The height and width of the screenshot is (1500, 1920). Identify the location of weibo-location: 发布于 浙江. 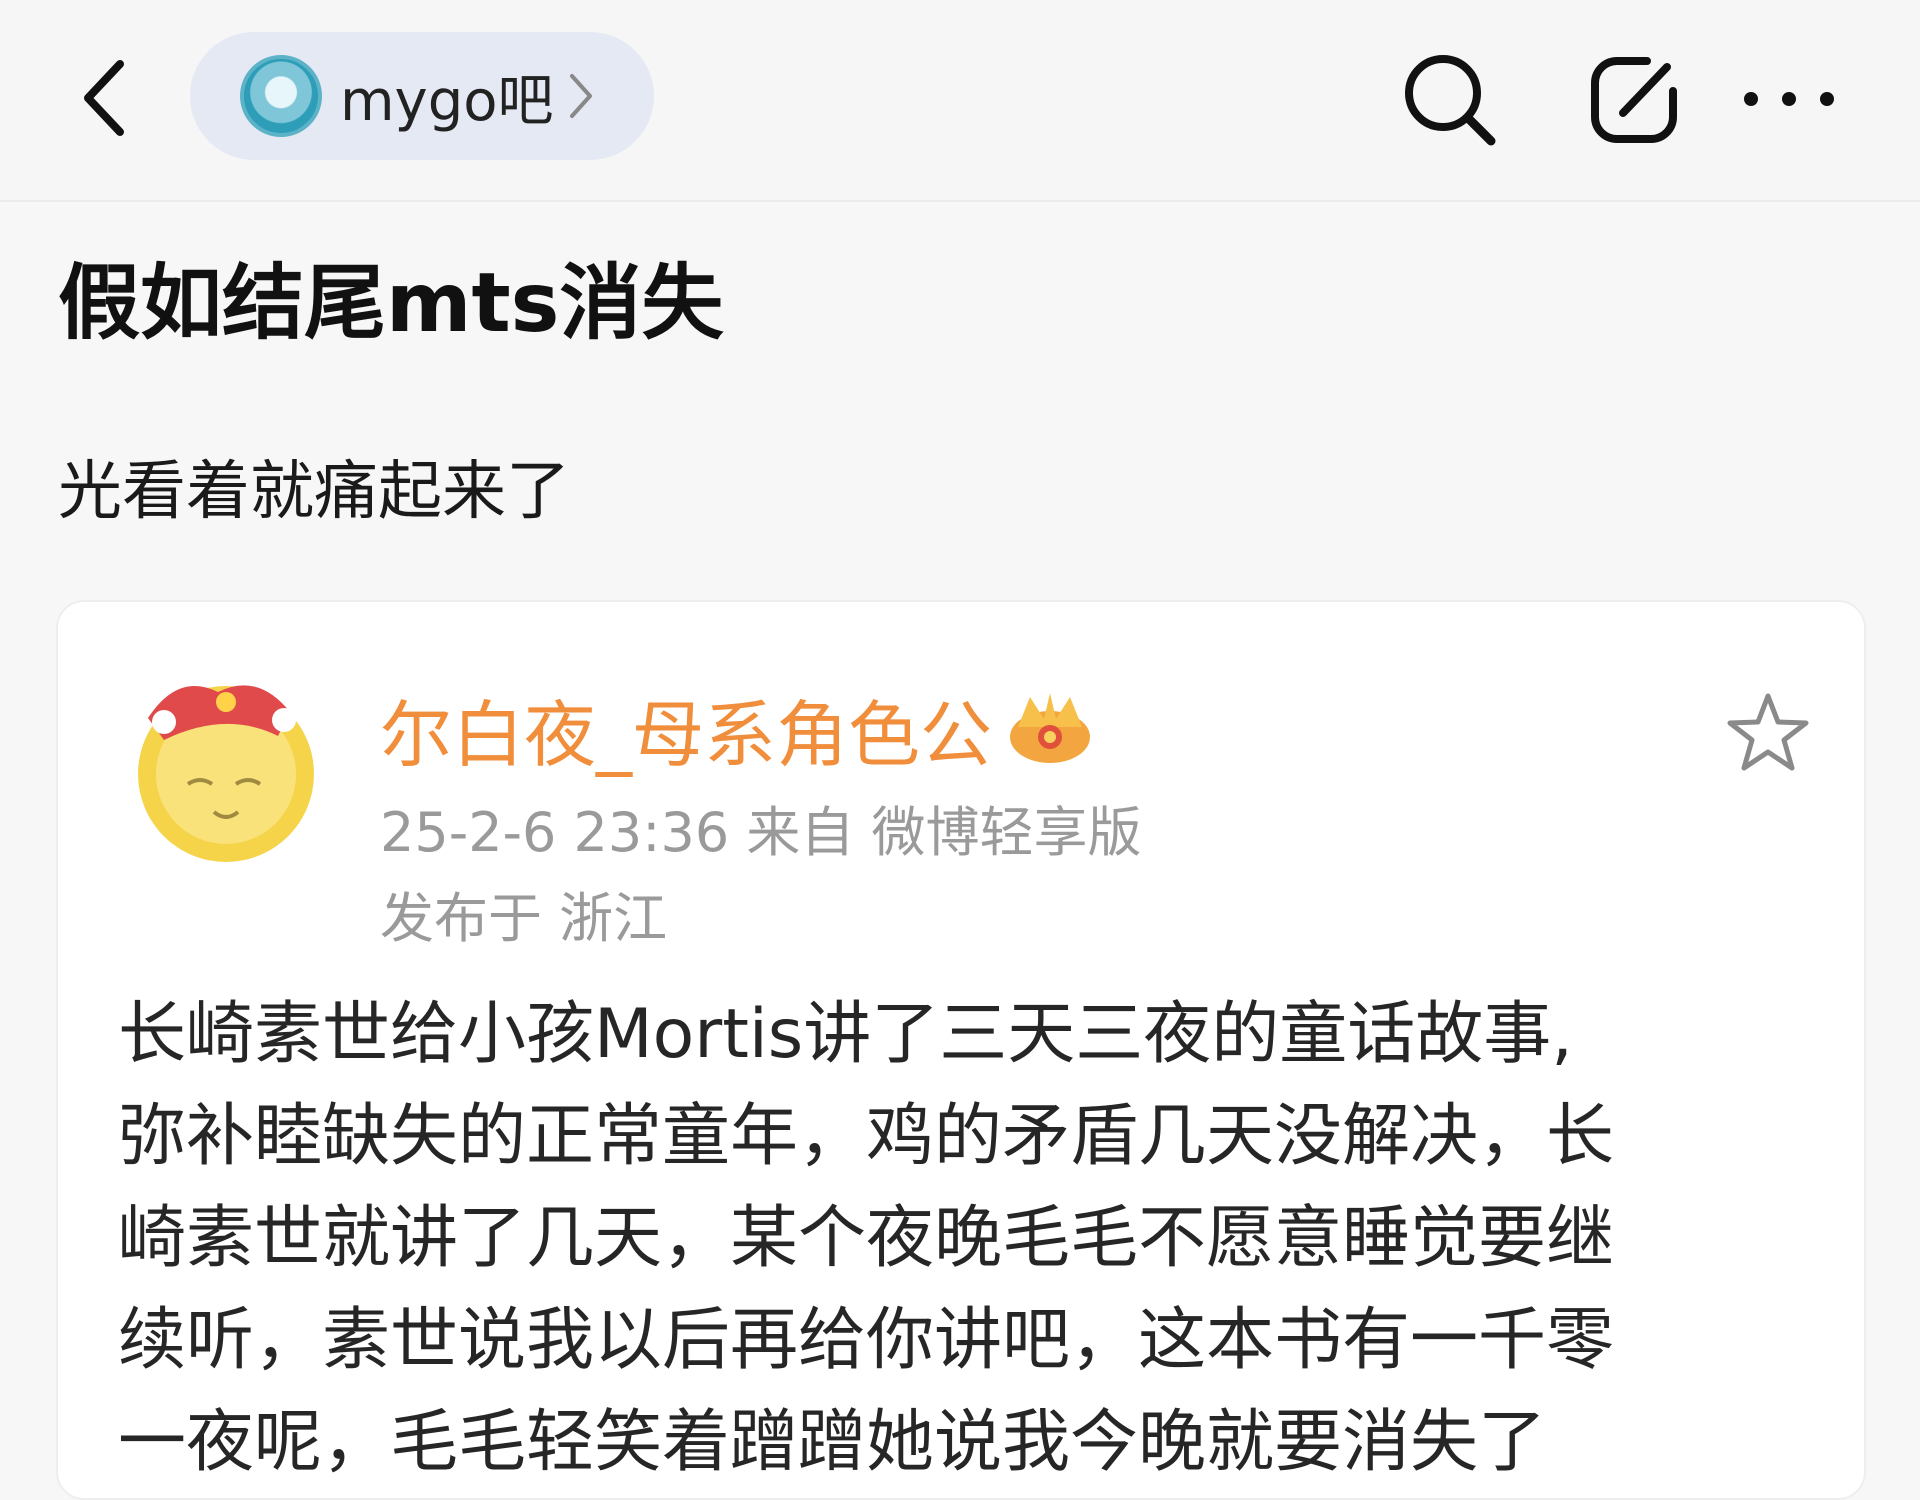
(524, 918).